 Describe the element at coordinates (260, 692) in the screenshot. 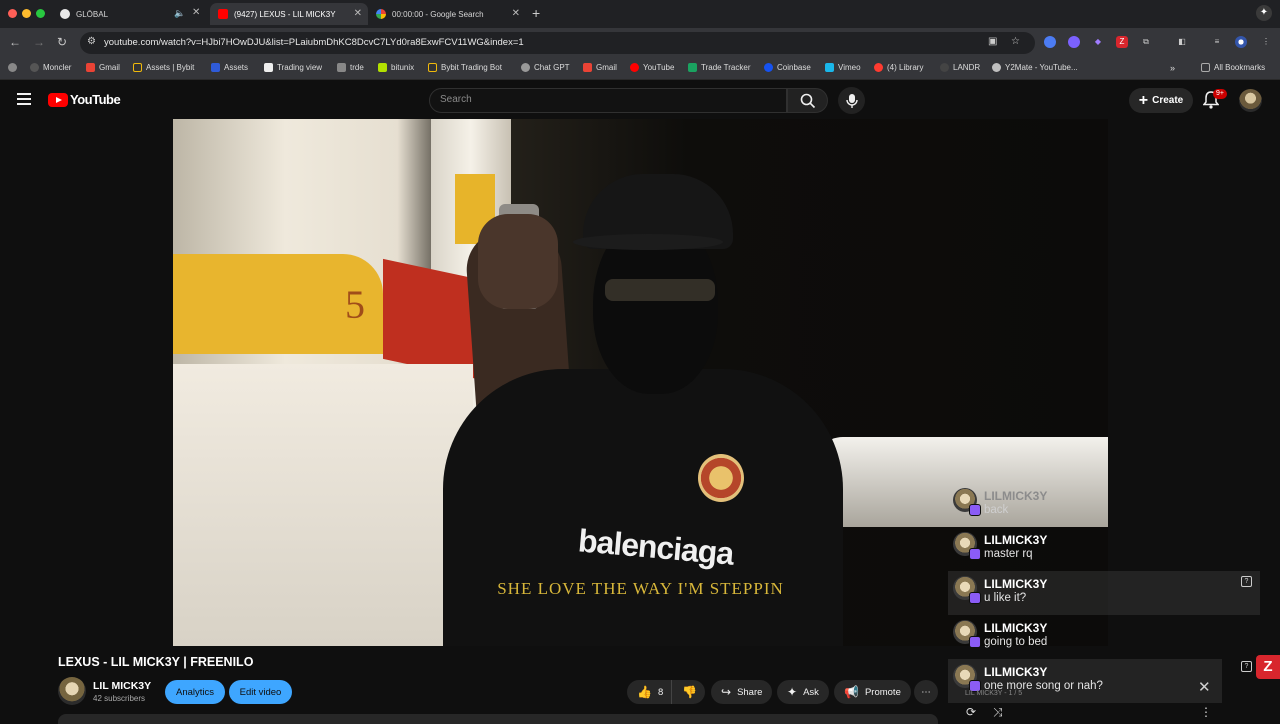

I see `edit-video-button: Edit video` at that location.